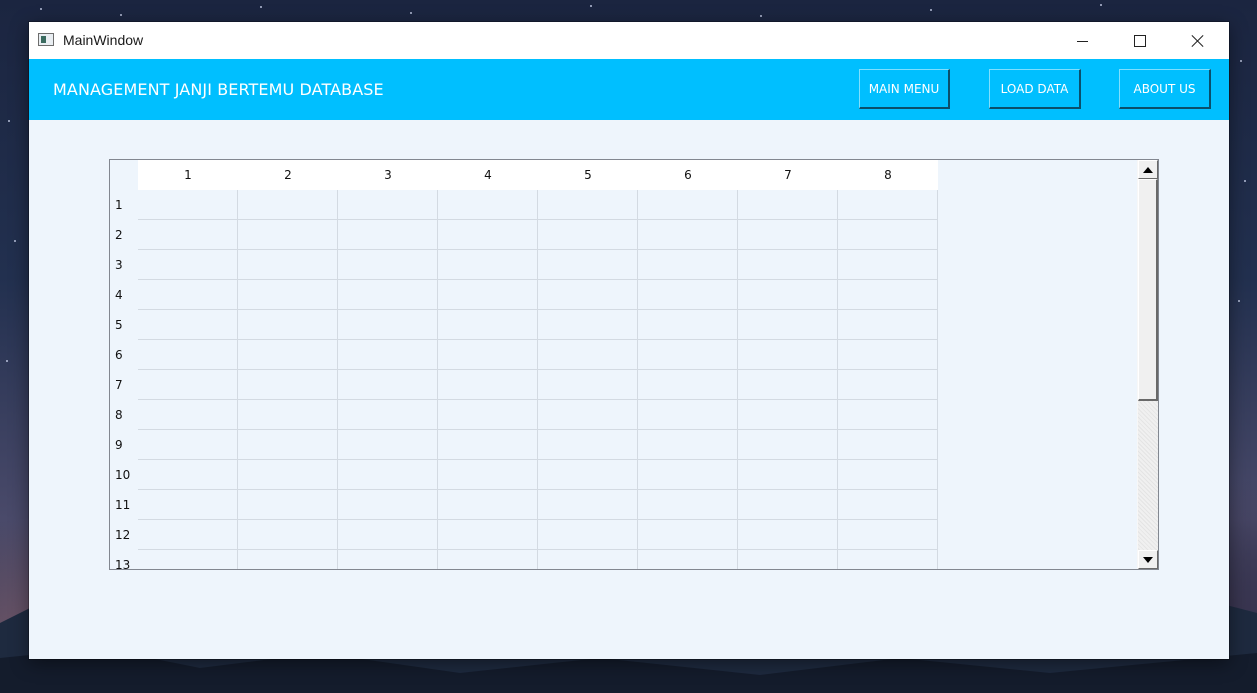  What do you see at coordinates (888, 175) in the screenshot?
I see `column-header: 8` at bounding box center [888, 175].